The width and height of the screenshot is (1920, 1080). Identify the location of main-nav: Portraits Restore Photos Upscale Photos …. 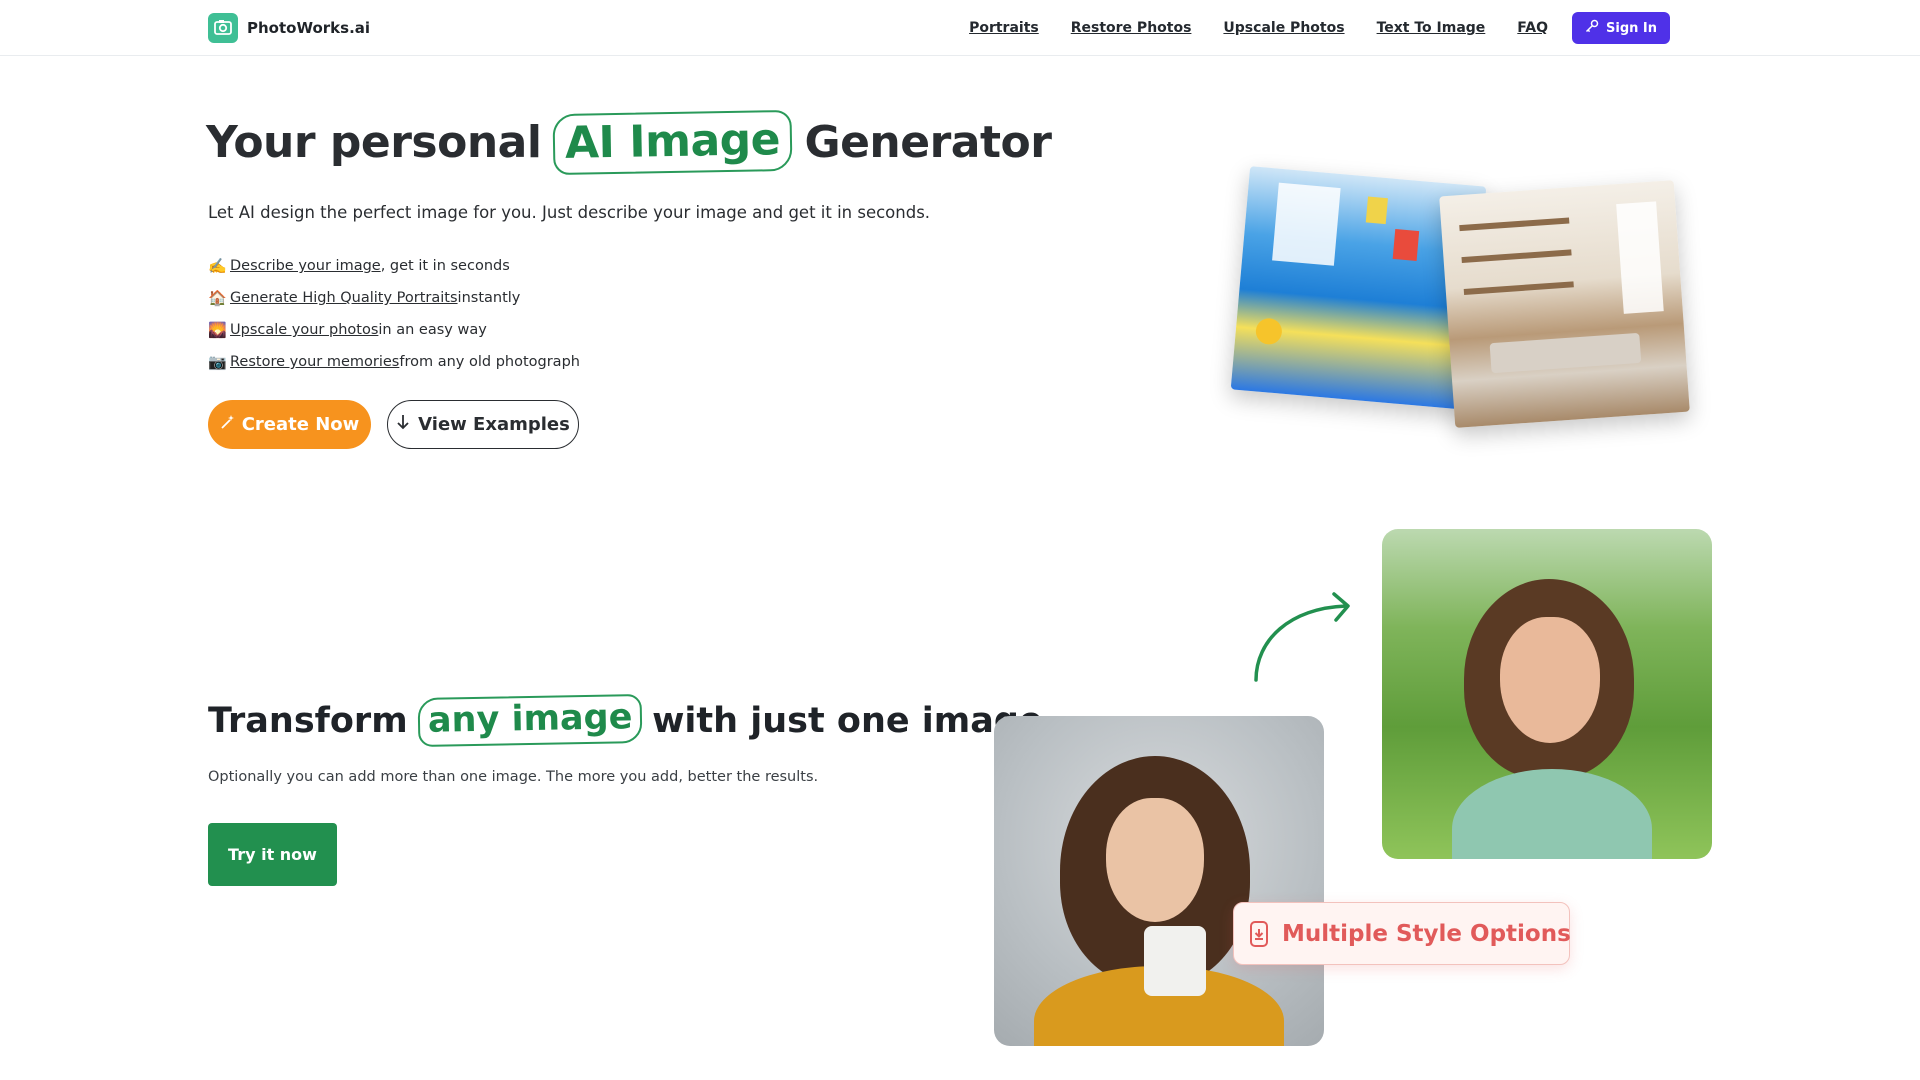
(1303, 28).